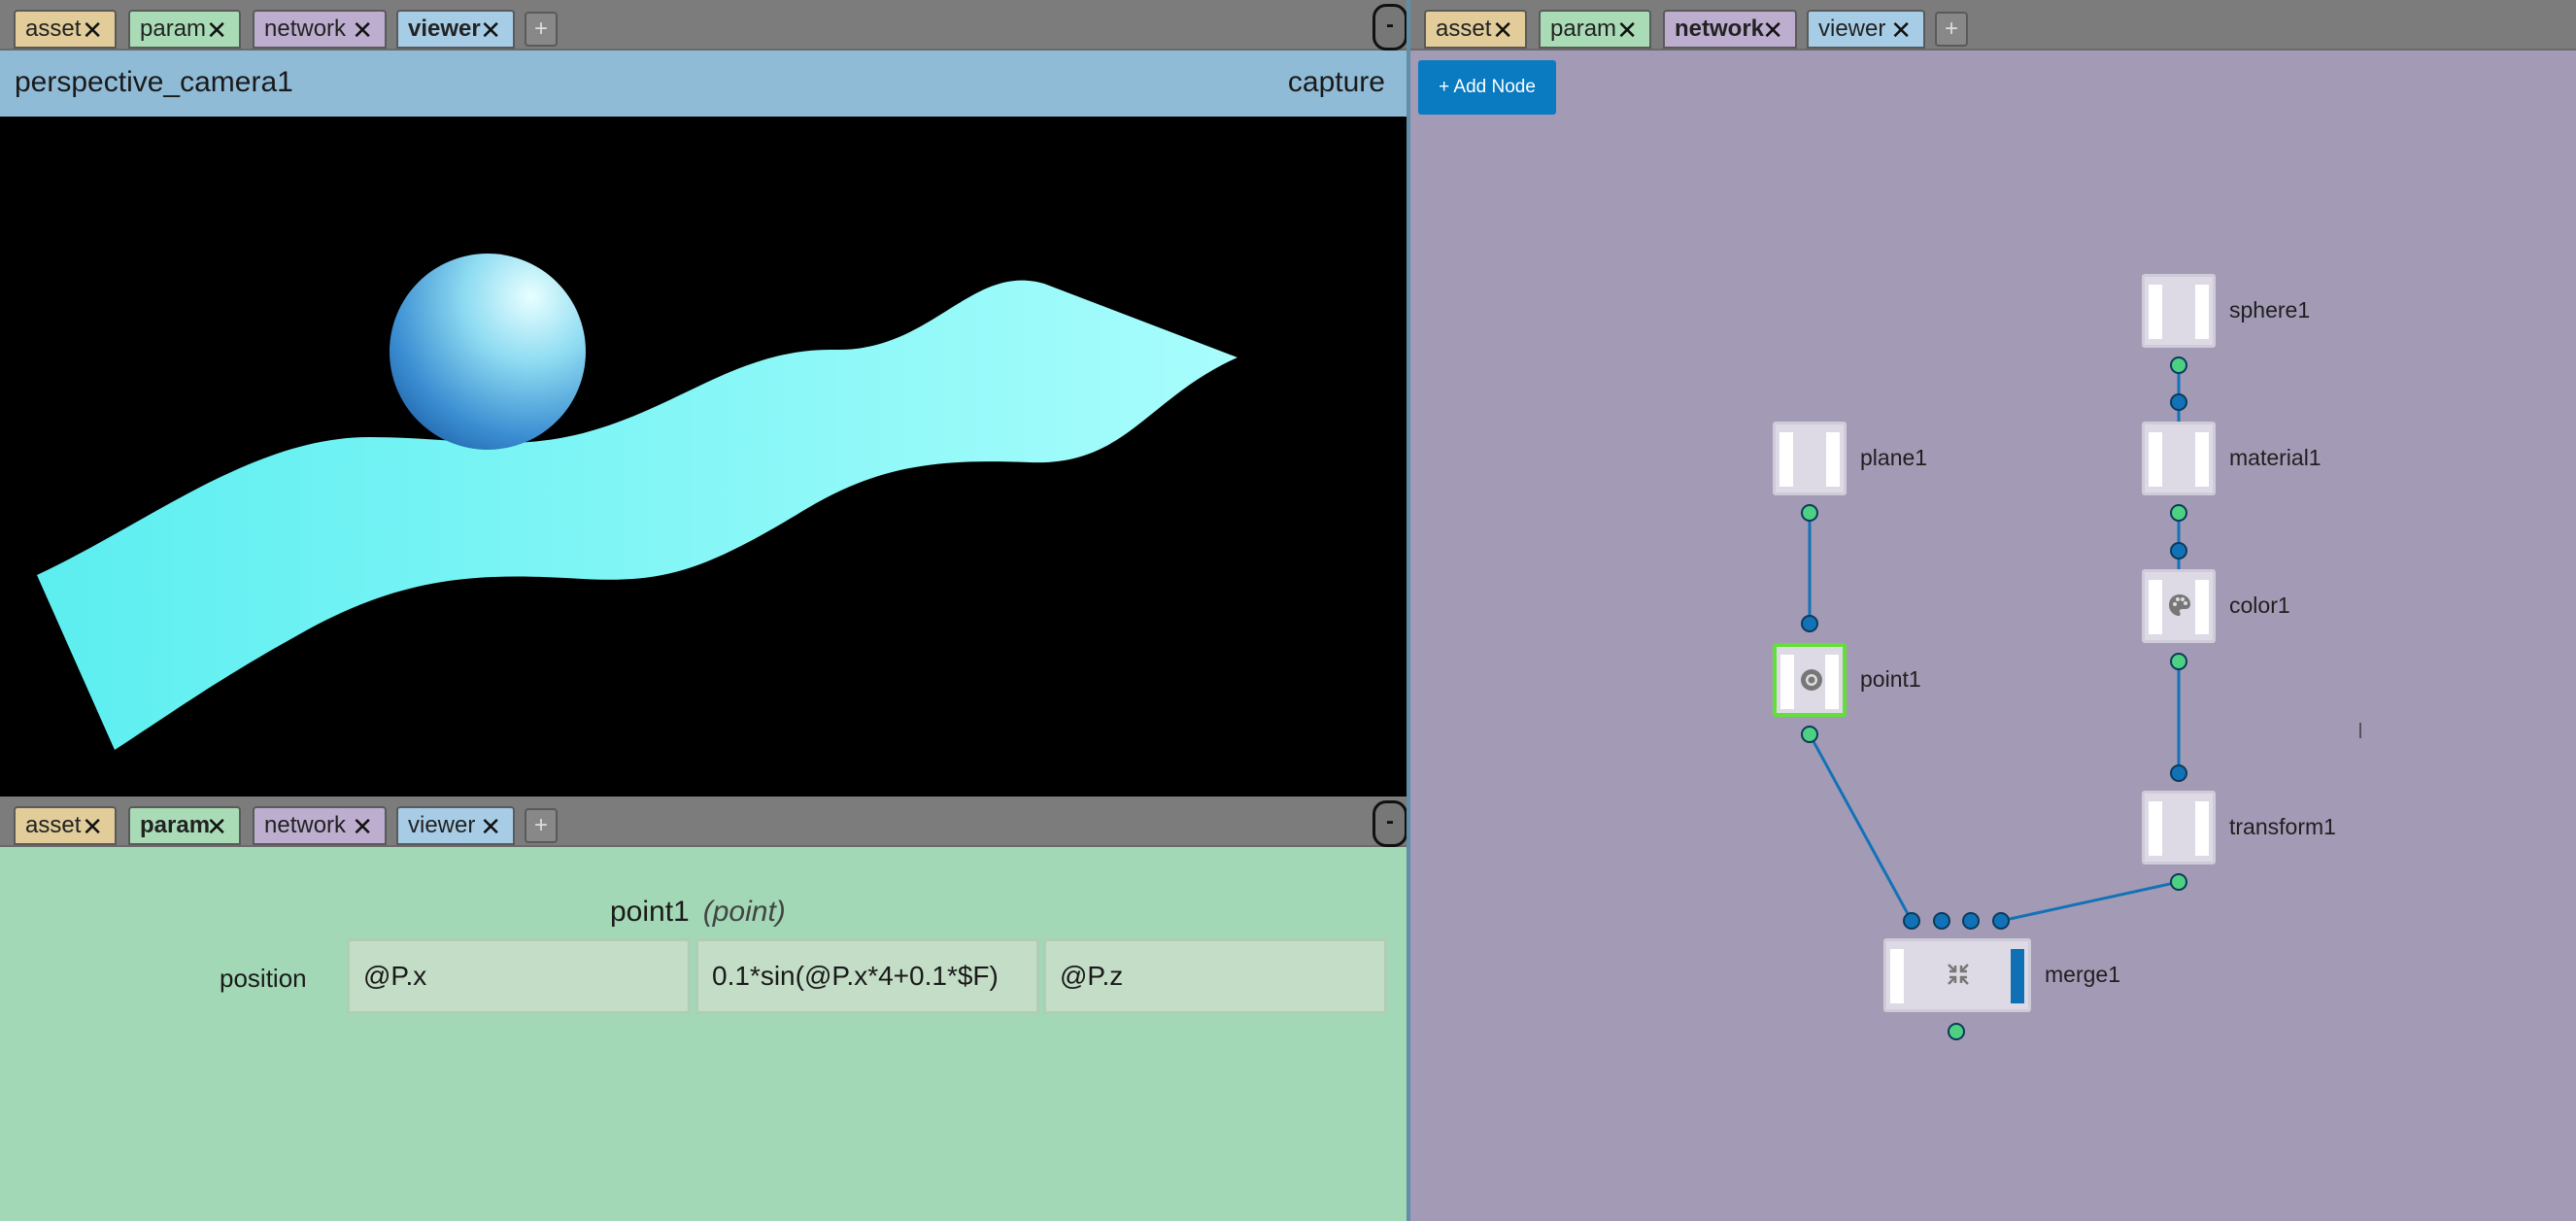  I want to click on node-label: sphere1, so click(2270, 309).